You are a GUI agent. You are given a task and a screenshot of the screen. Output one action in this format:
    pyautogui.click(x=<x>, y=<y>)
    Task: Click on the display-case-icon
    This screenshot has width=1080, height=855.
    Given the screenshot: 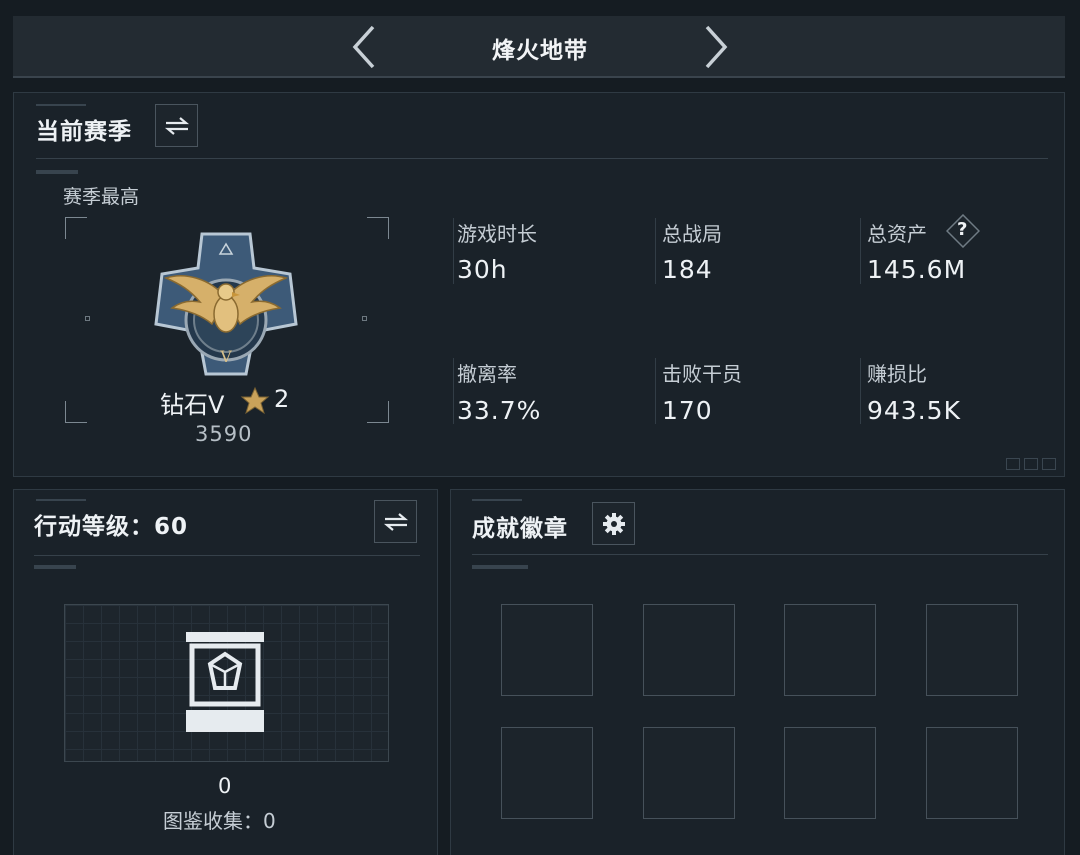 What is the action you would take?
    pyautogui.click(x=225, y=682)
    